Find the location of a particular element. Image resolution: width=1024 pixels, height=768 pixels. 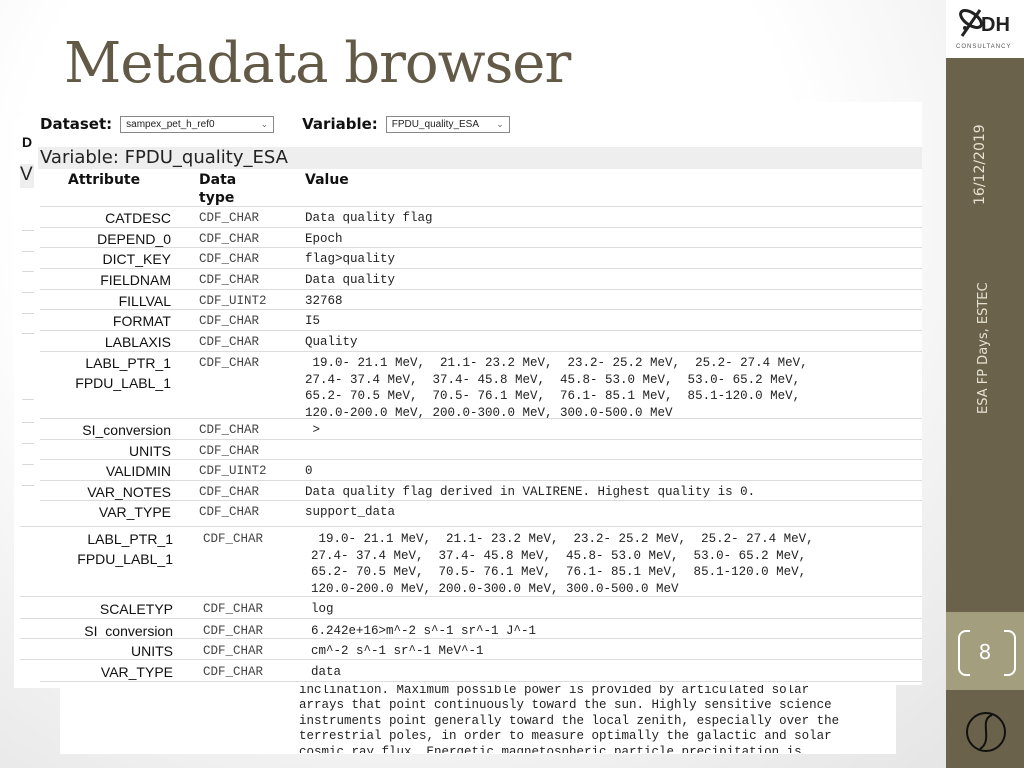

variable-label: Variable: is located at coordinates (340, 124).